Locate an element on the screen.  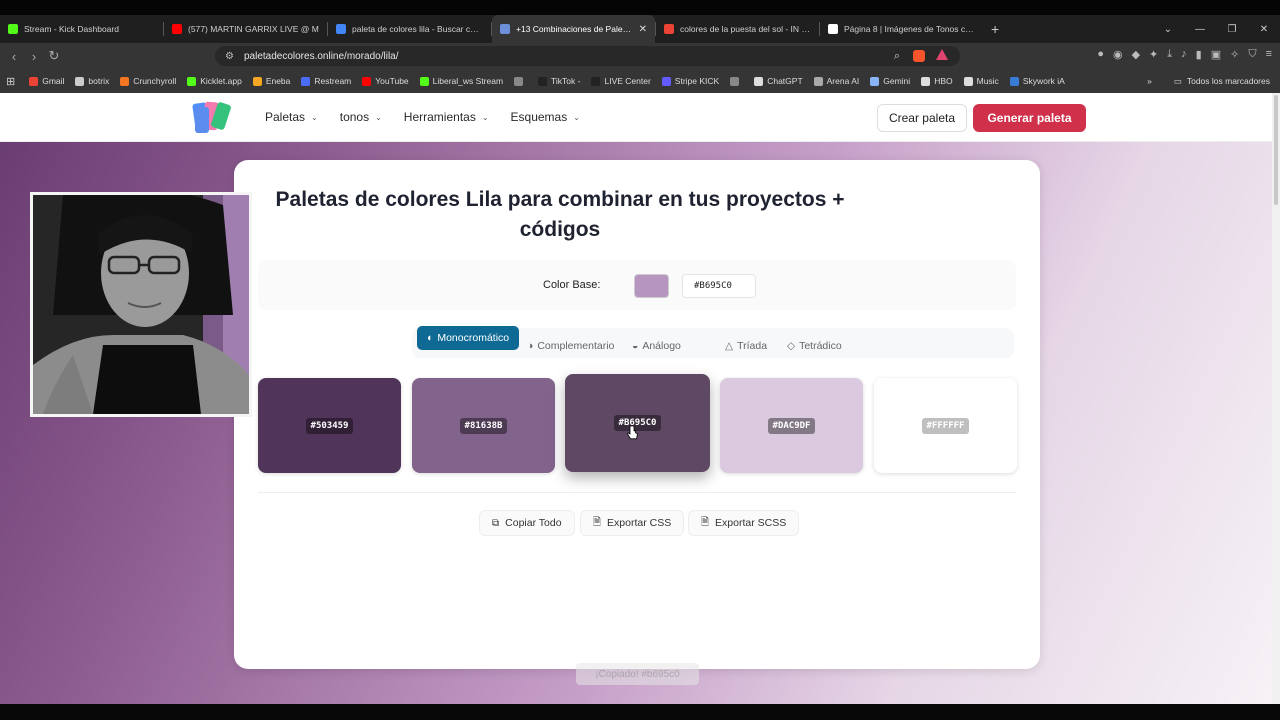
music-icon: ♪ is located at coordinates (1184, 54).